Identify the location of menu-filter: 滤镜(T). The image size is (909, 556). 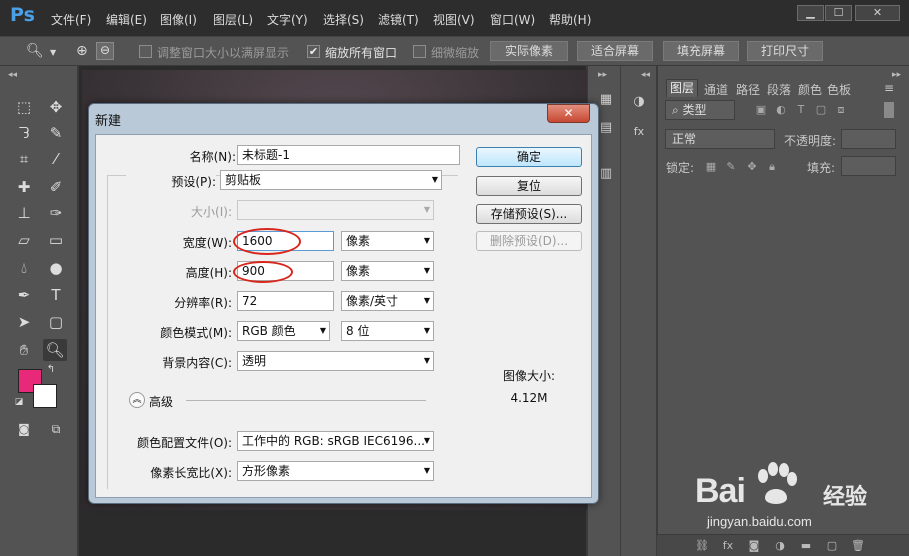
(398, 19).